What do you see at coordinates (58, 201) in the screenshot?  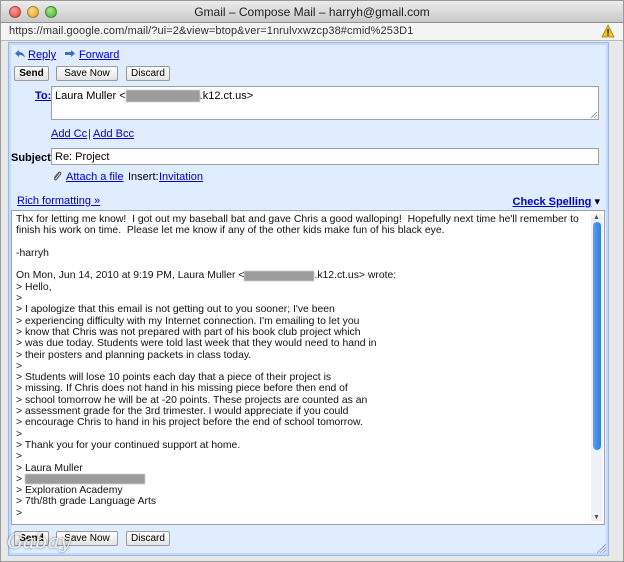 I see `rich-formatting-link: Rich formatting »` at bounding box center [58, 201].